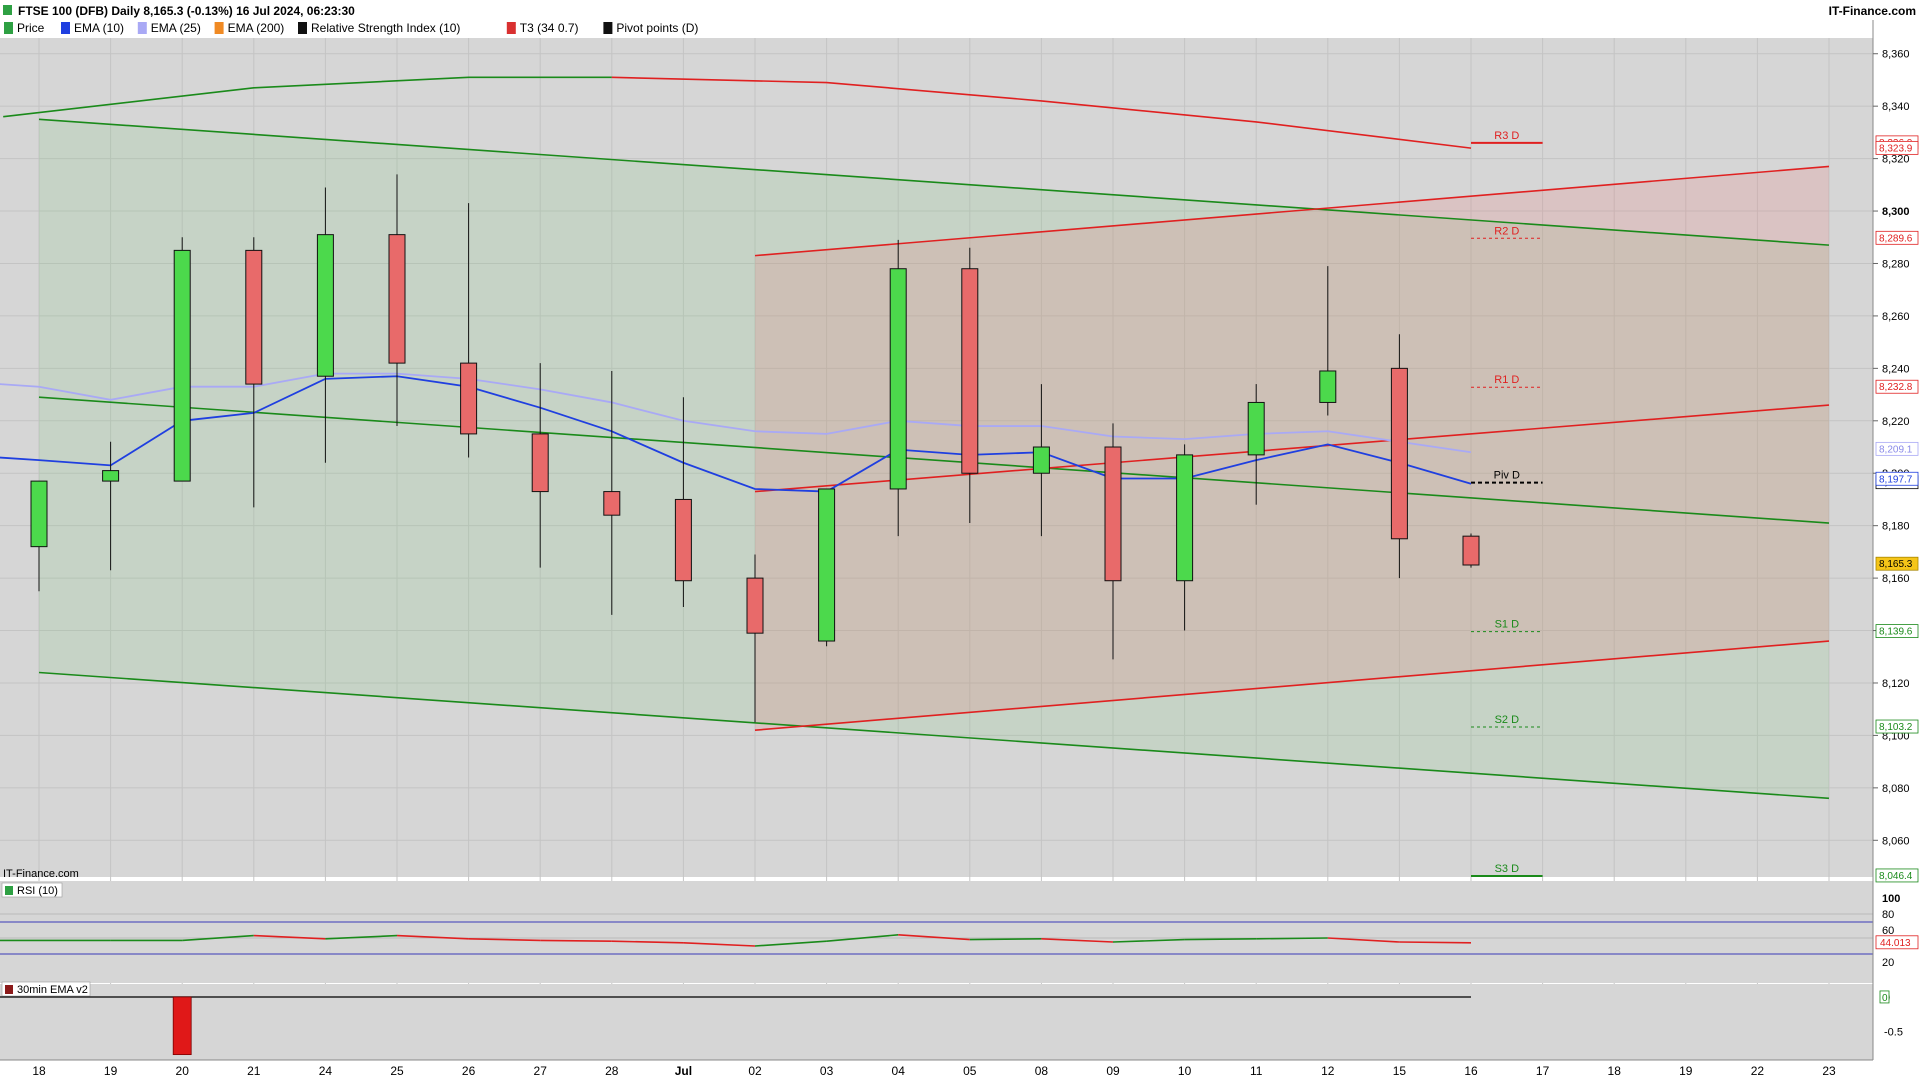  Describe the element at coordinates (1896, 264) in the screenshot. I see `y-tick-label: 8,280` at that location.